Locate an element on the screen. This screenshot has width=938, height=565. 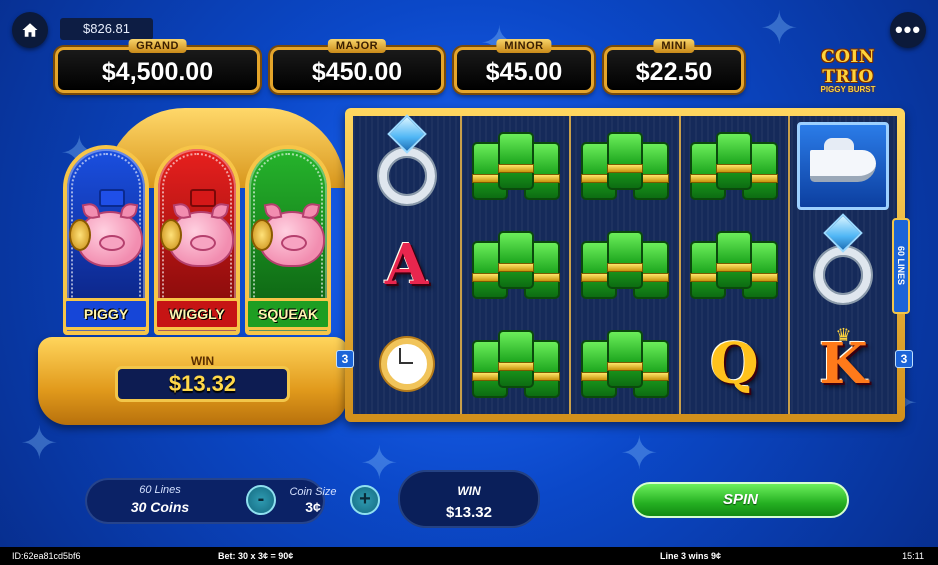
piggy-name-label: PIGGY is located at coordinates (106, 314).